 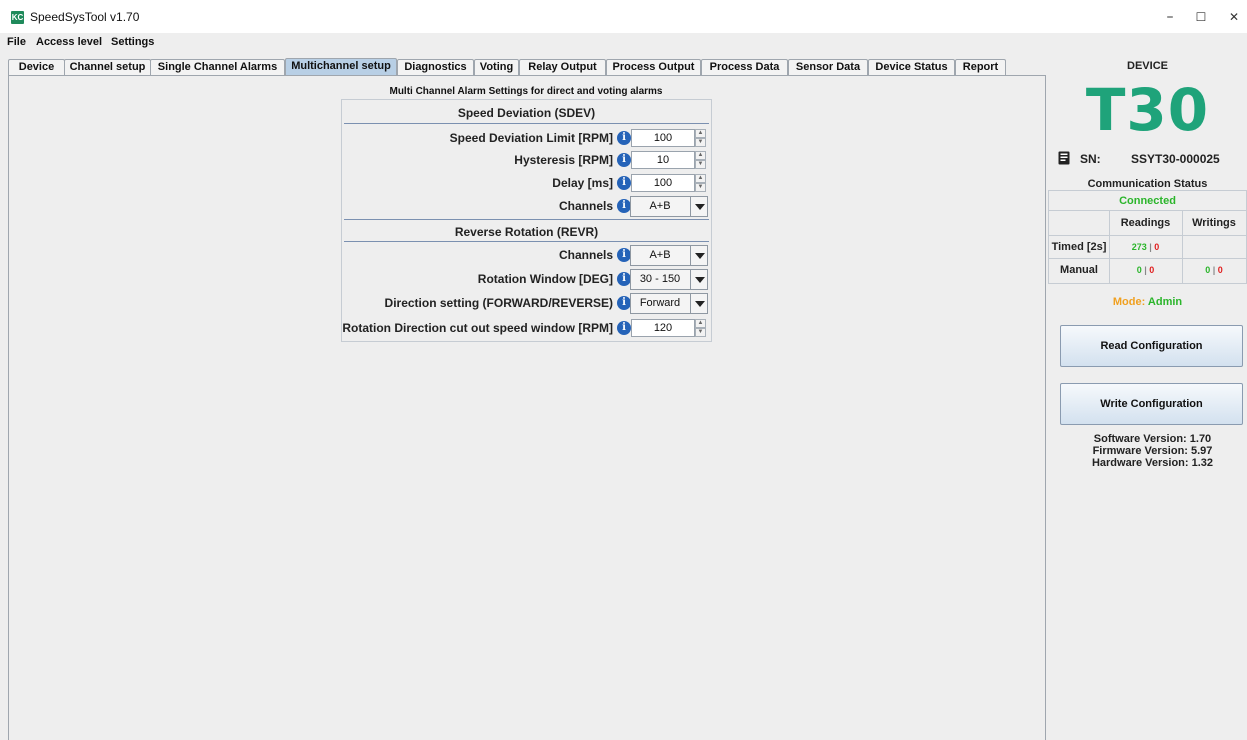 I want to click on sdev-limit-spinner: 100 ▲ ▼, so click(x=670, y=138).